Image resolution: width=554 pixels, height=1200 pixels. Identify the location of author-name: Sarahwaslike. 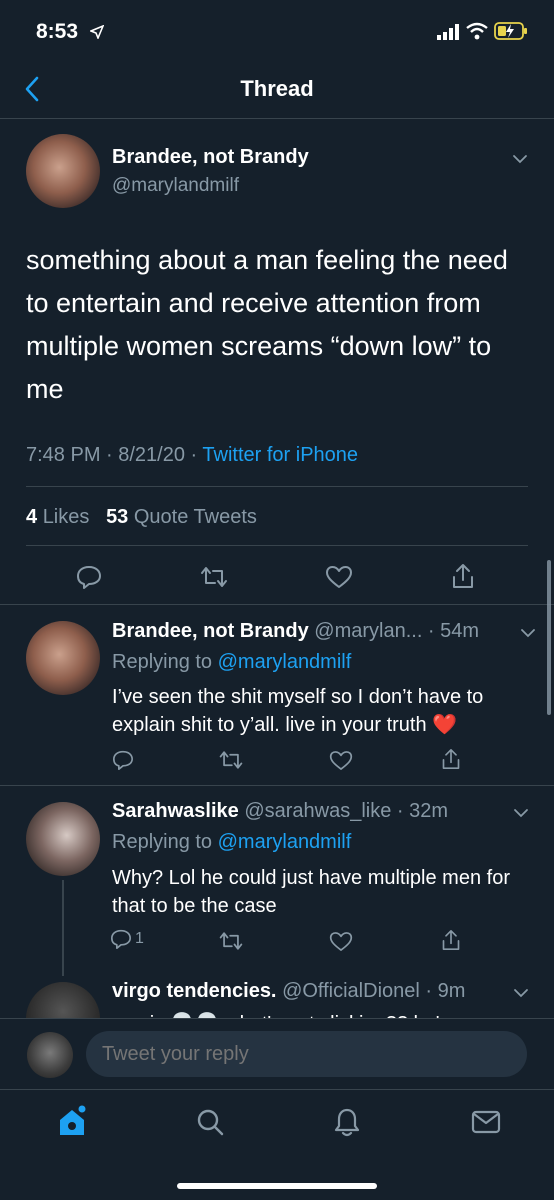
(175, 811).